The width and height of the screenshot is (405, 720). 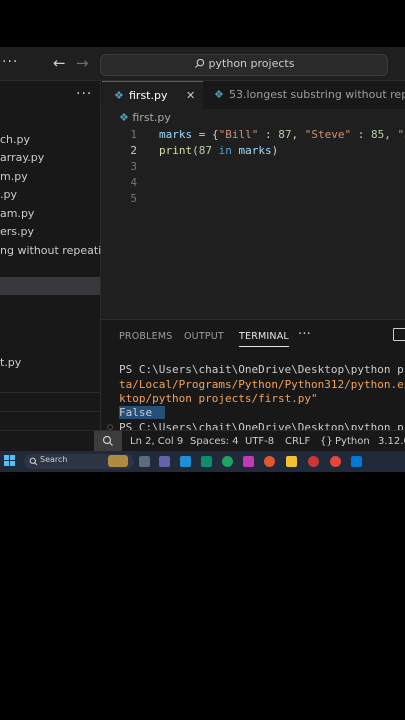 What do you see at coordinates (317, 94) in the screenshot?
I see `tab-label: 53.longest substring without repeati` at bounding box center [317, 94].